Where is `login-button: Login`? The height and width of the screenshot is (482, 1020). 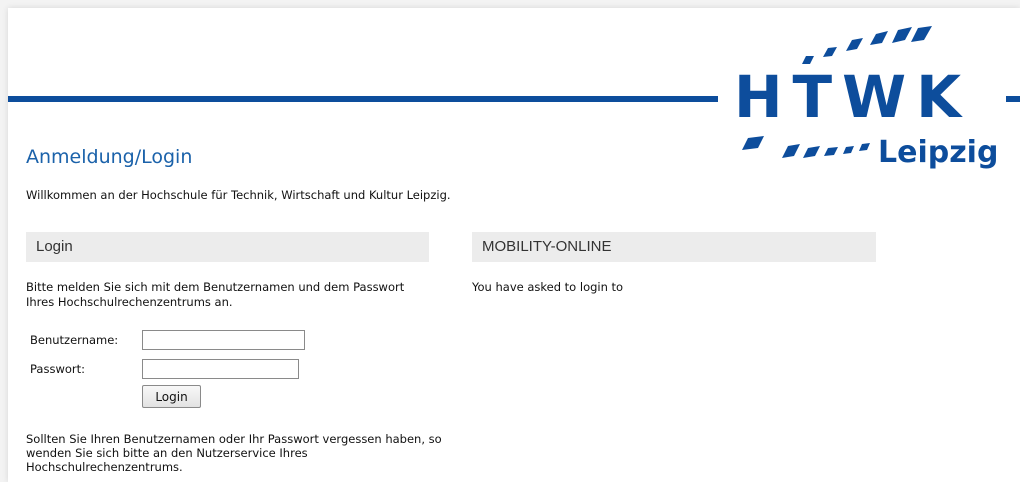
login-button: Login is located at coordinates (171, 396).